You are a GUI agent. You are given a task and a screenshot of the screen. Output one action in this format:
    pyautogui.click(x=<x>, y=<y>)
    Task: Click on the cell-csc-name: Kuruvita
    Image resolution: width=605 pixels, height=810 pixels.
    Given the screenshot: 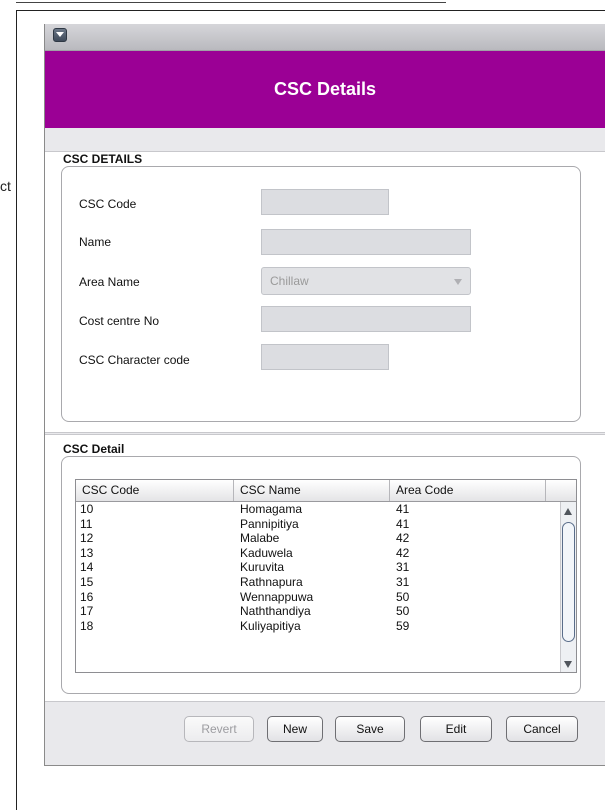 What is the action you would take?
    pyautogui.click(x=262, y=567)
    